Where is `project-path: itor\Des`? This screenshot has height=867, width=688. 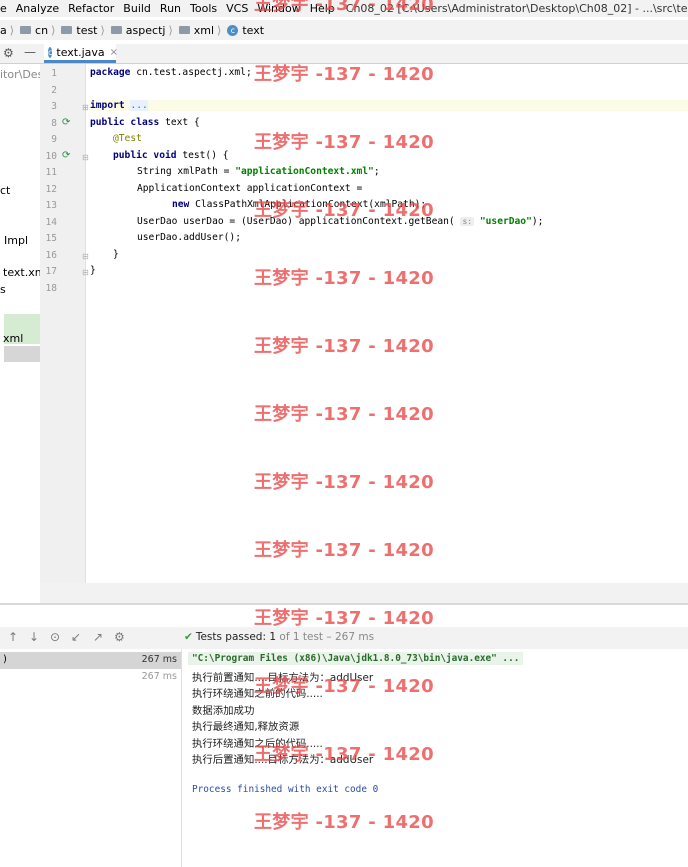
project-path: itor\Des is located at coordinates (20, 74).